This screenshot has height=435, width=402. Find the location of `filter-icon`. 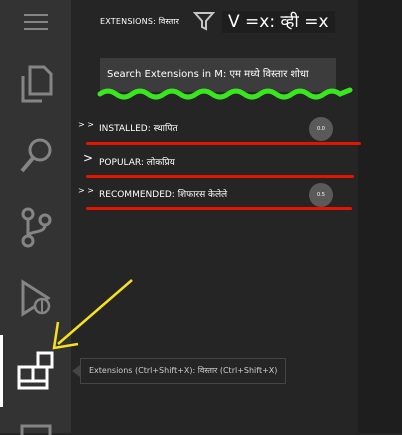

filter-icon is located at coordinates (204, 23).